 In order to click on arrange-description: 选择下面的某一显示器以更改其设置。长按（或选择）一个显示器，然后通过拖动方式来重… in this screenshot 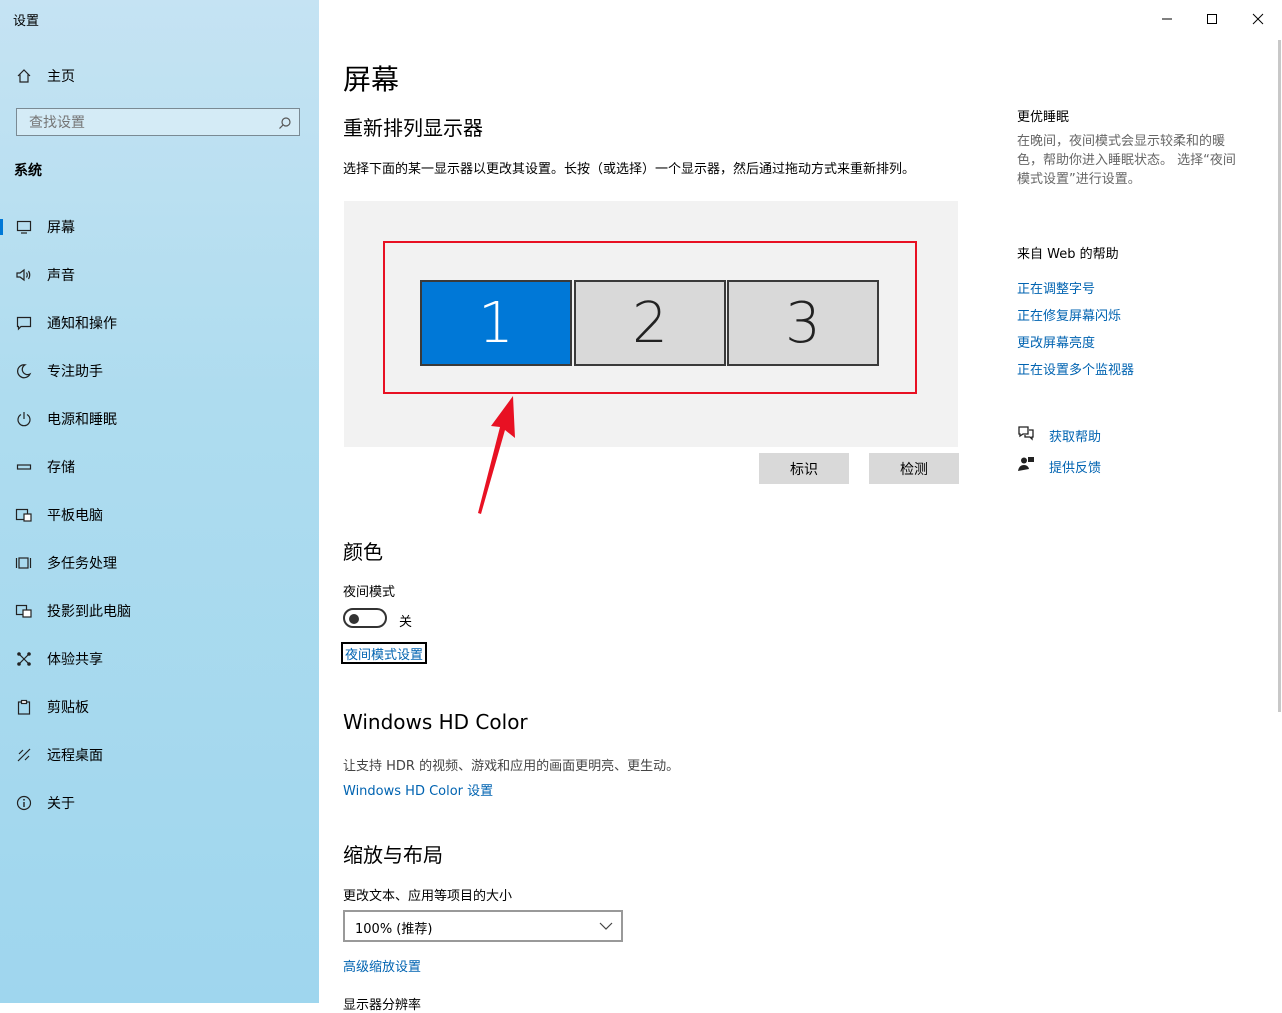, I will do `click(629, 169)`.